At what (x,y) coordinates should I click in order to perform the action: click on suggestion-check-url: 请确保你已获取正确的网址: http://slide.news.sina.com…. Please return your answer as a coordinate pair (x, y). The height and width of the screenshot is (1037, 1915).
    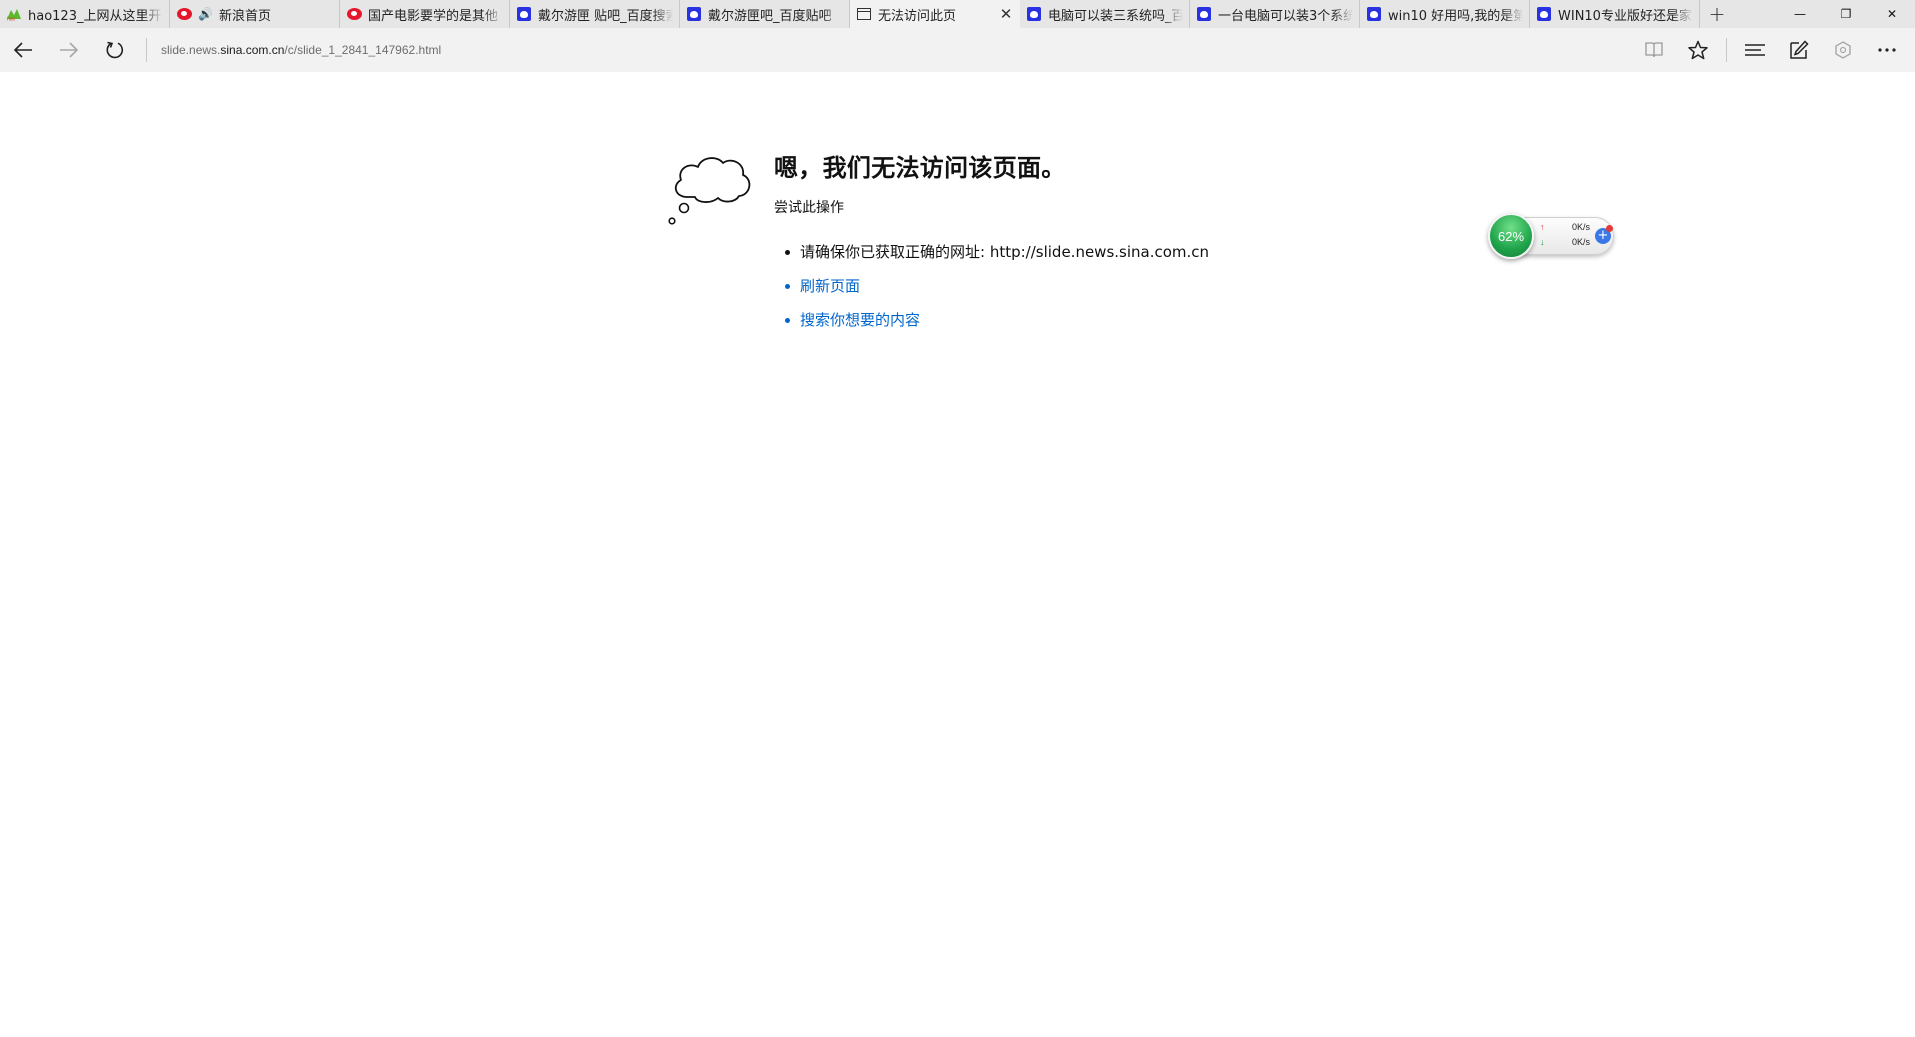
    Looking at the image, I should click on (1054, 252).